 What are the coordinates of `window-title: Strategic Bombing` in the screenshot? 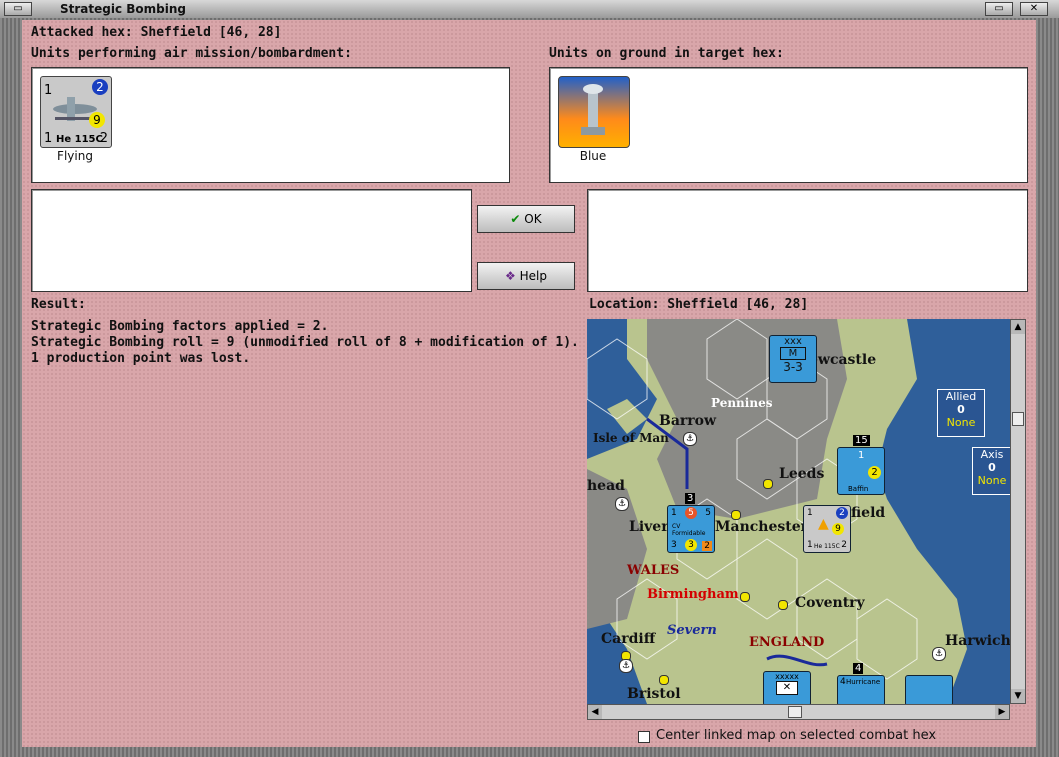 It's located at (123, 9).